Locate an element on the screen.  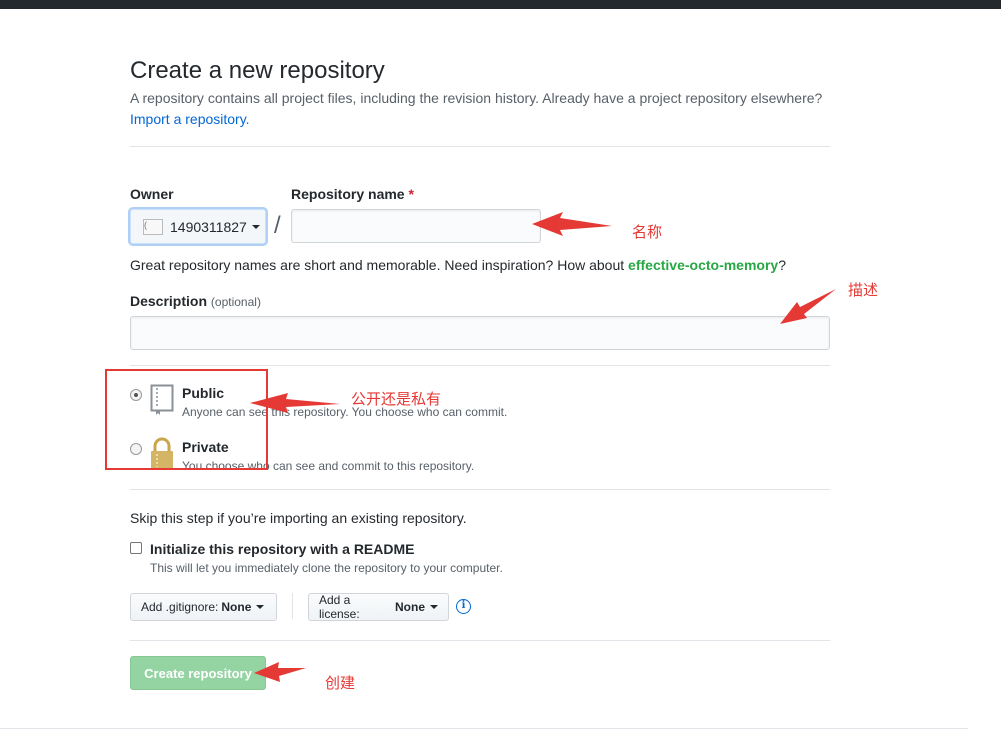
readme-checkbox is located at coordinates (136, 548).